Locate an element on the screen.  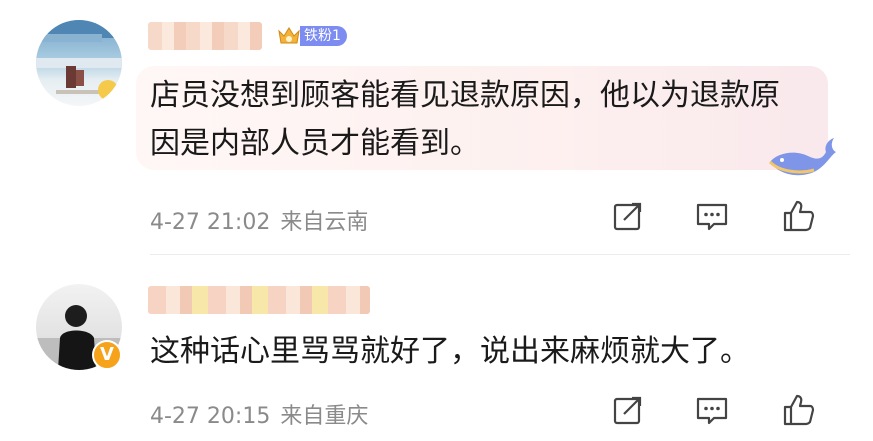
comment-location: 来自云南 is located at coordinates (324, 222).